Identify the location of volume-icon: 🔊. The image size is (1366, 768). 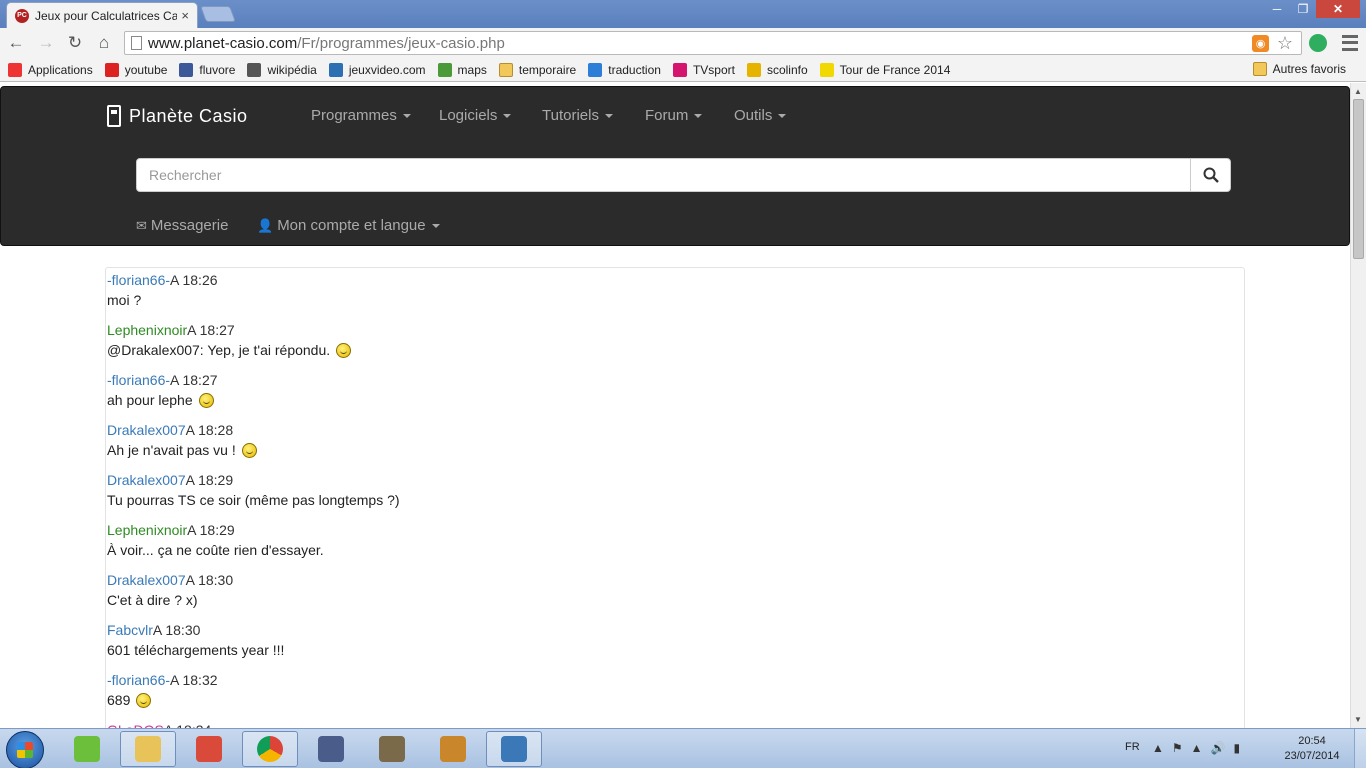
(1218, 748).